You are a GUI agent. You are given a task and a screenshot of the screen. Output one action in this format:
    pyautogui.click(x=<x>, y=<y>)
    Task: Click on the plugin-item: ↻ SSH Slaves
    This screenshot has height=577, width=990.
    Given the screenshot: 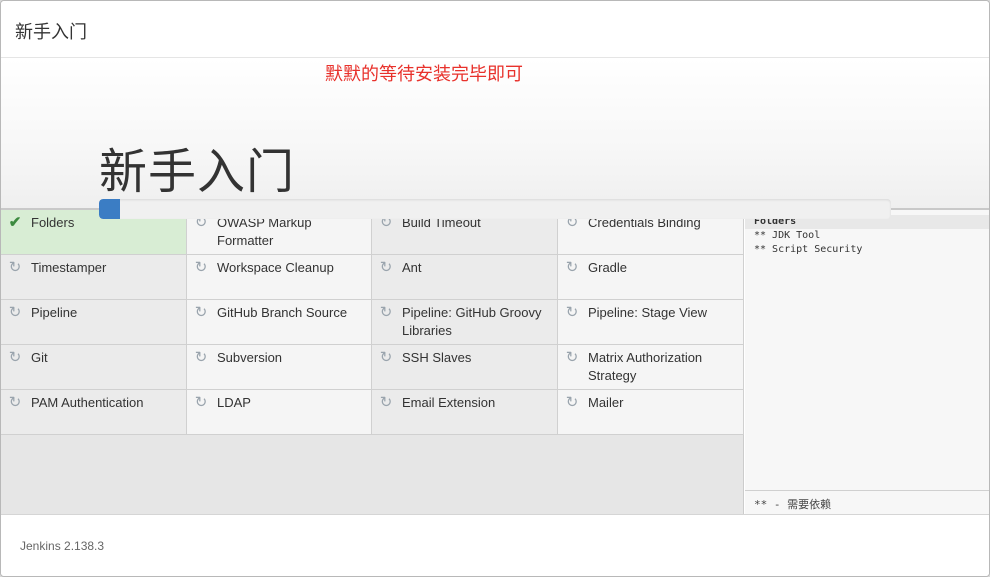 What is the action you would take?
    pyautogui.click(x=465, y=367)
    